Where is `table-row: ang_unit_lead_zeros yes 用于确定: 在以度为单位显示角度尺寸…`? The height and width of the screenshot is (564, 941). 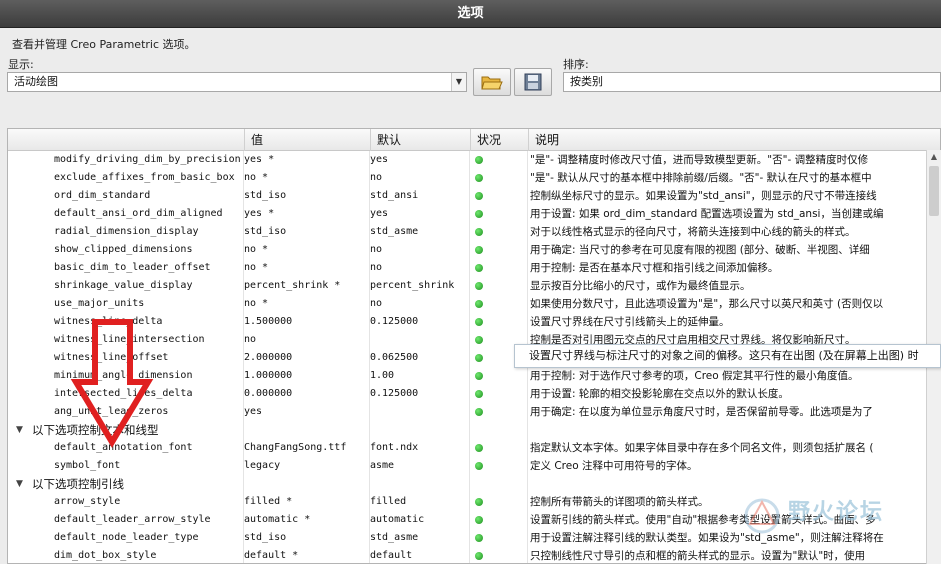
table-row: ang_unit_lead_zeros yes 用于确定: 在以度为单位显示角度尺寸… is located at coordinates (474, 412).